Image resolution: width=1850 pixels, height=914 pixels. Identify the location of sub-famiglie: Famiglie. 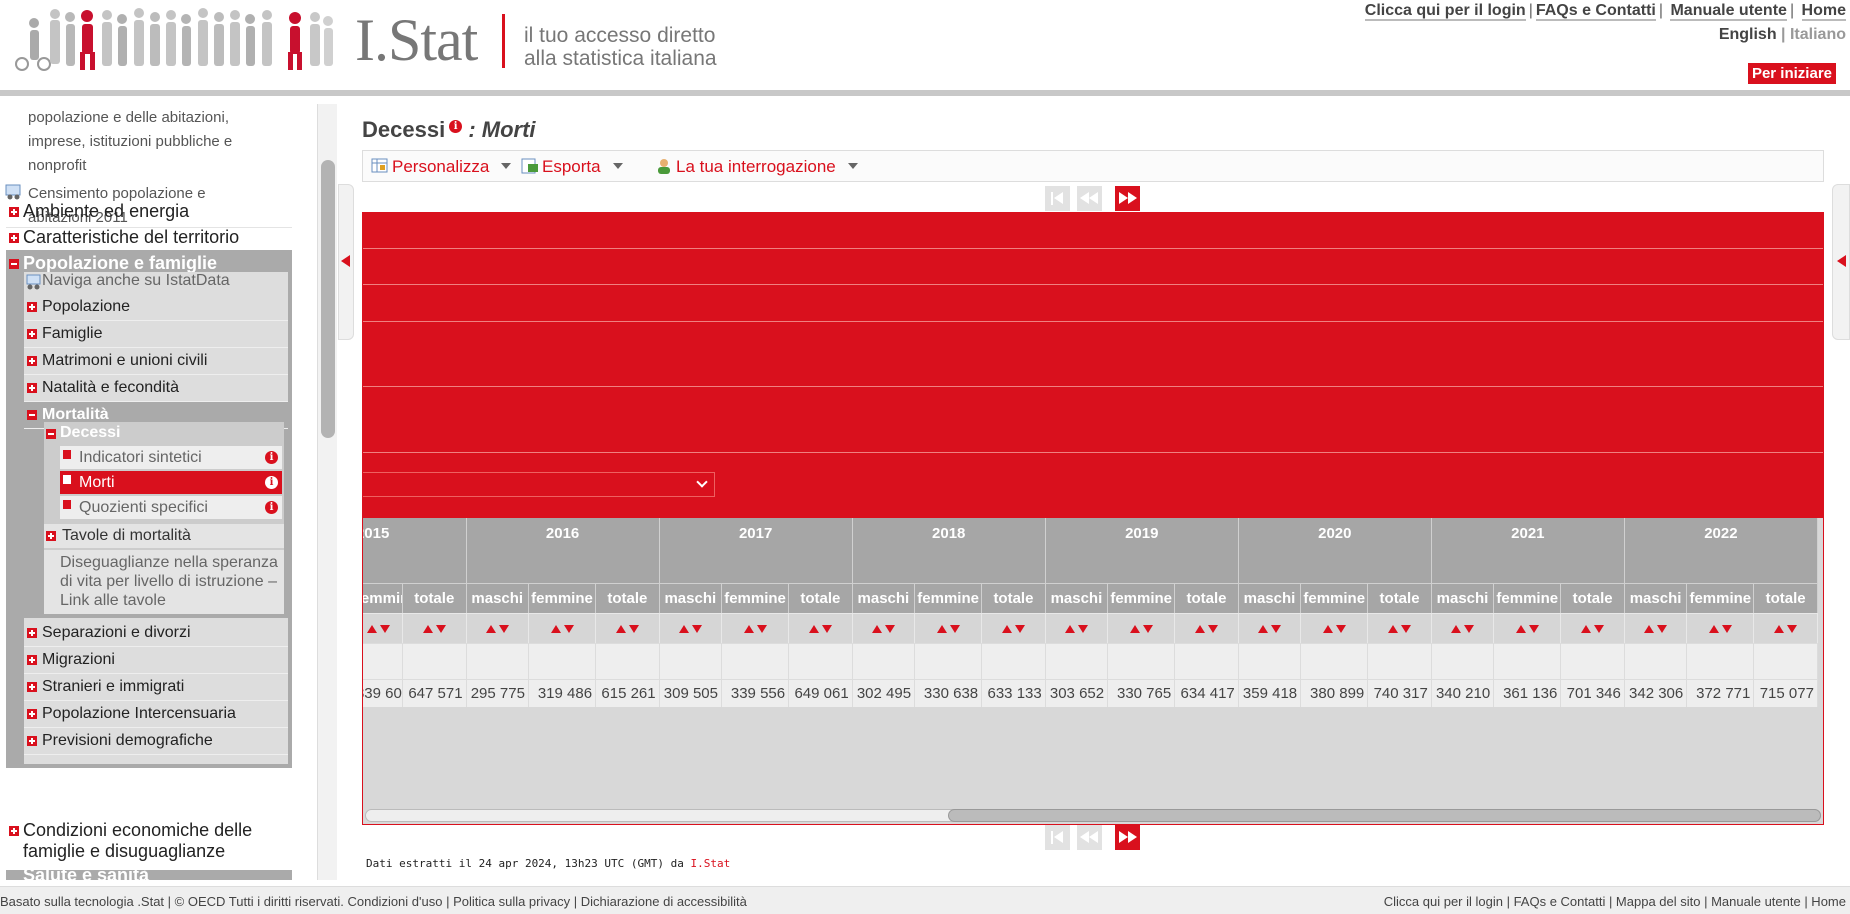
(156, 334).